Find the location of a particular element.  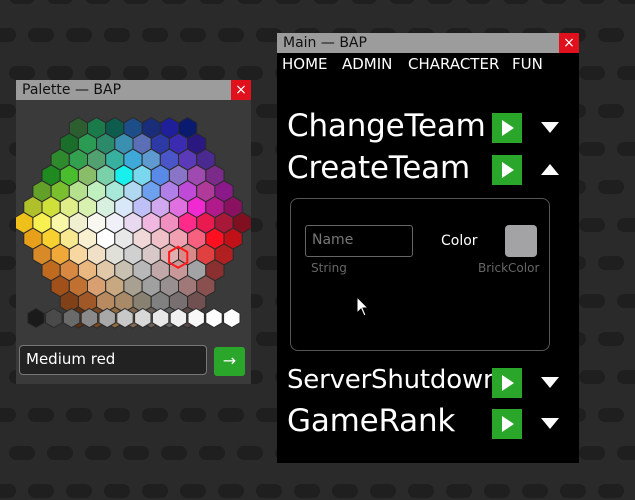

run-servershutdown-button is located at coordinates (507, 383).